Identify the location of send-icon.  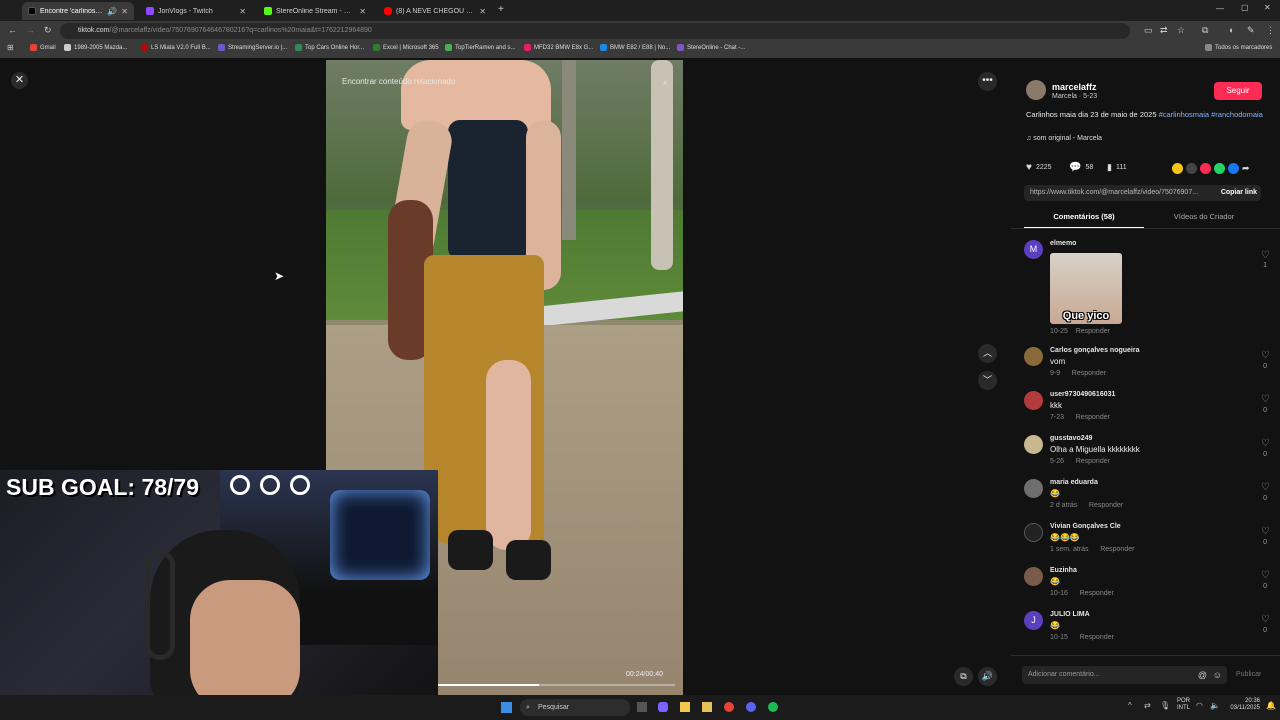
(1205, 168).